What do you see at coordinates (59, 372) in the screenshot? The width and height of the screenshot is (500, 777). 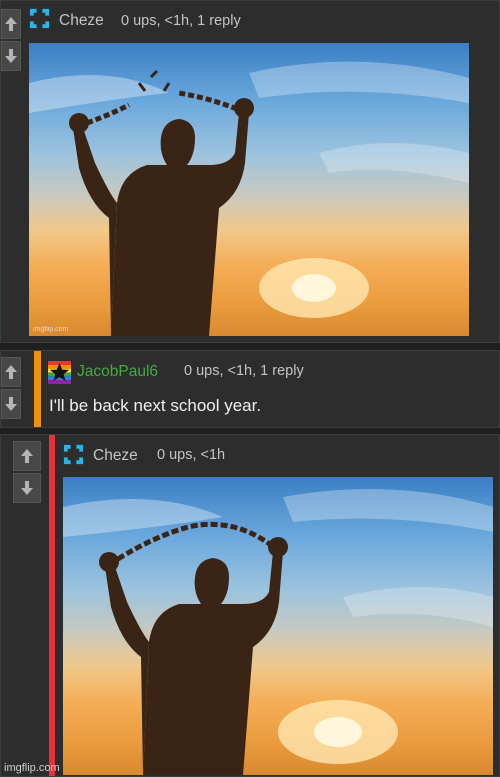 I see `rainbow-star-icon` at bounding box center [59, 372].